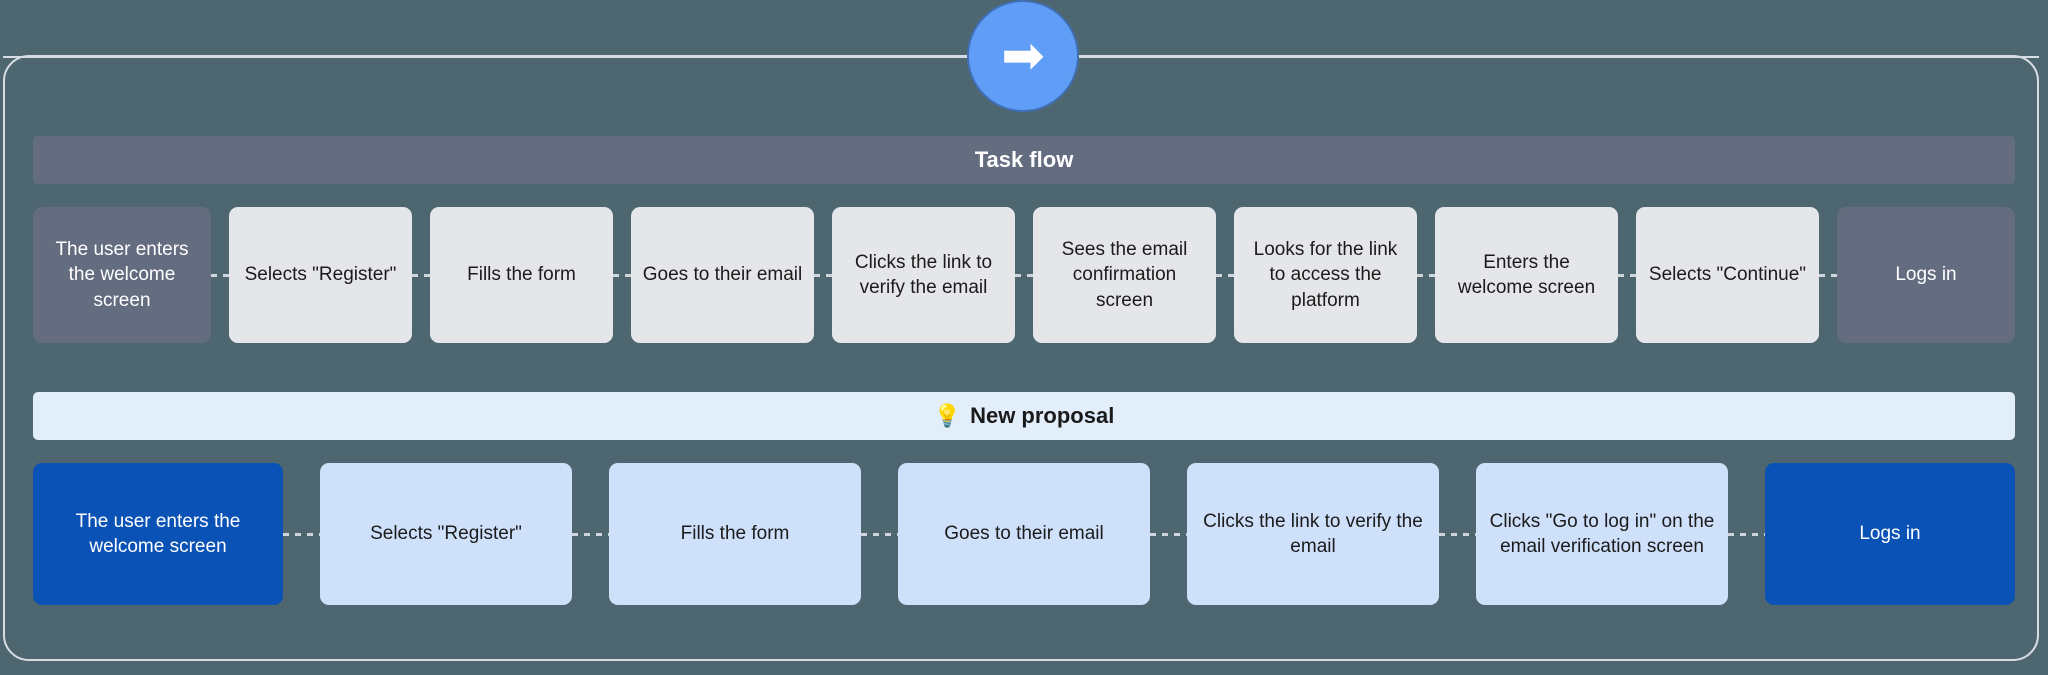 The image size is (2048, 675). I want to click on task-flow-banner: Task flow, so click(1024, 160).